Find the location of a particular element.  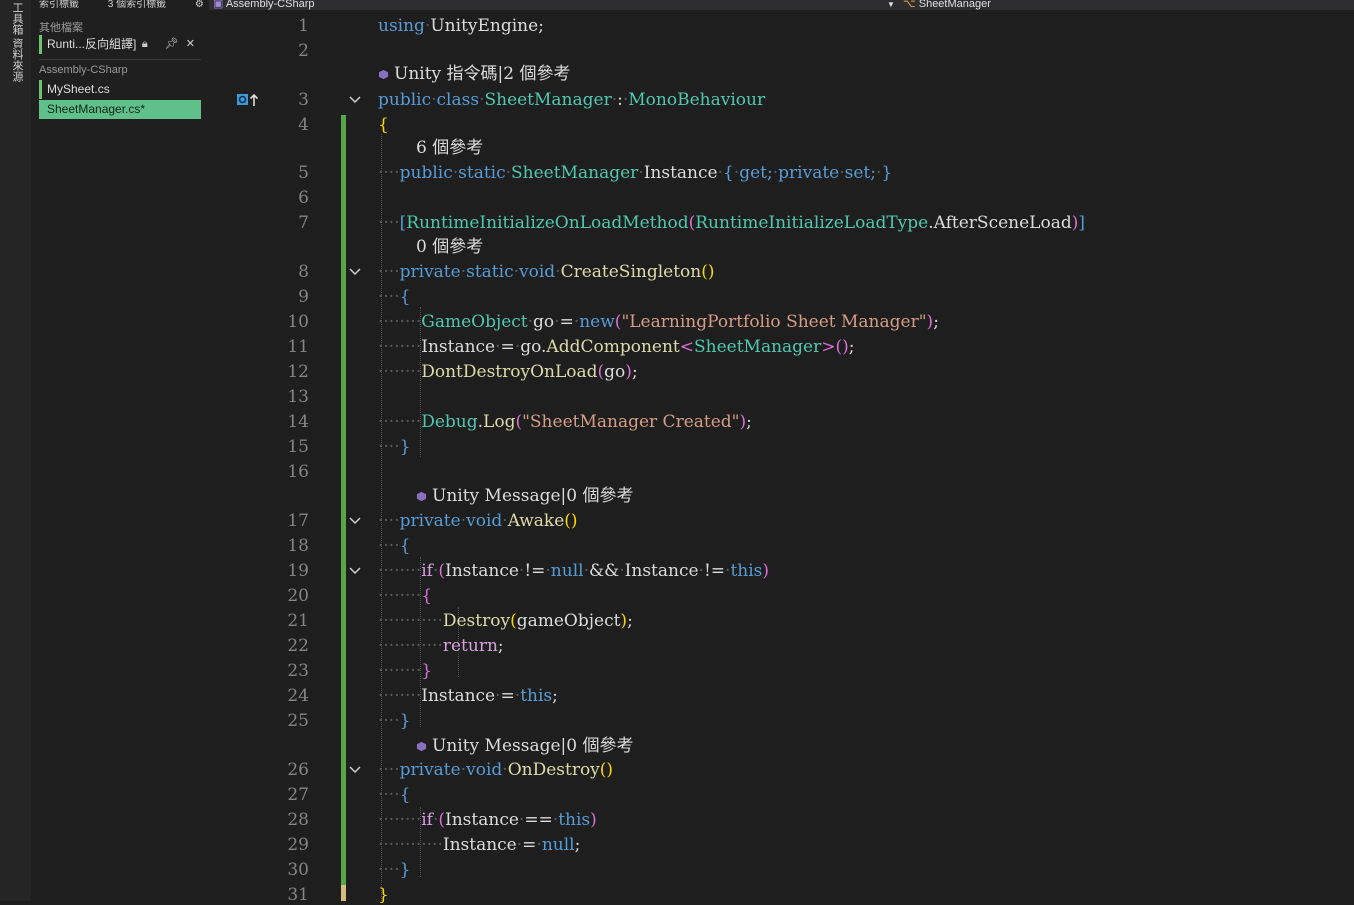

line-number: 31 is located at coordinates (298, 895).